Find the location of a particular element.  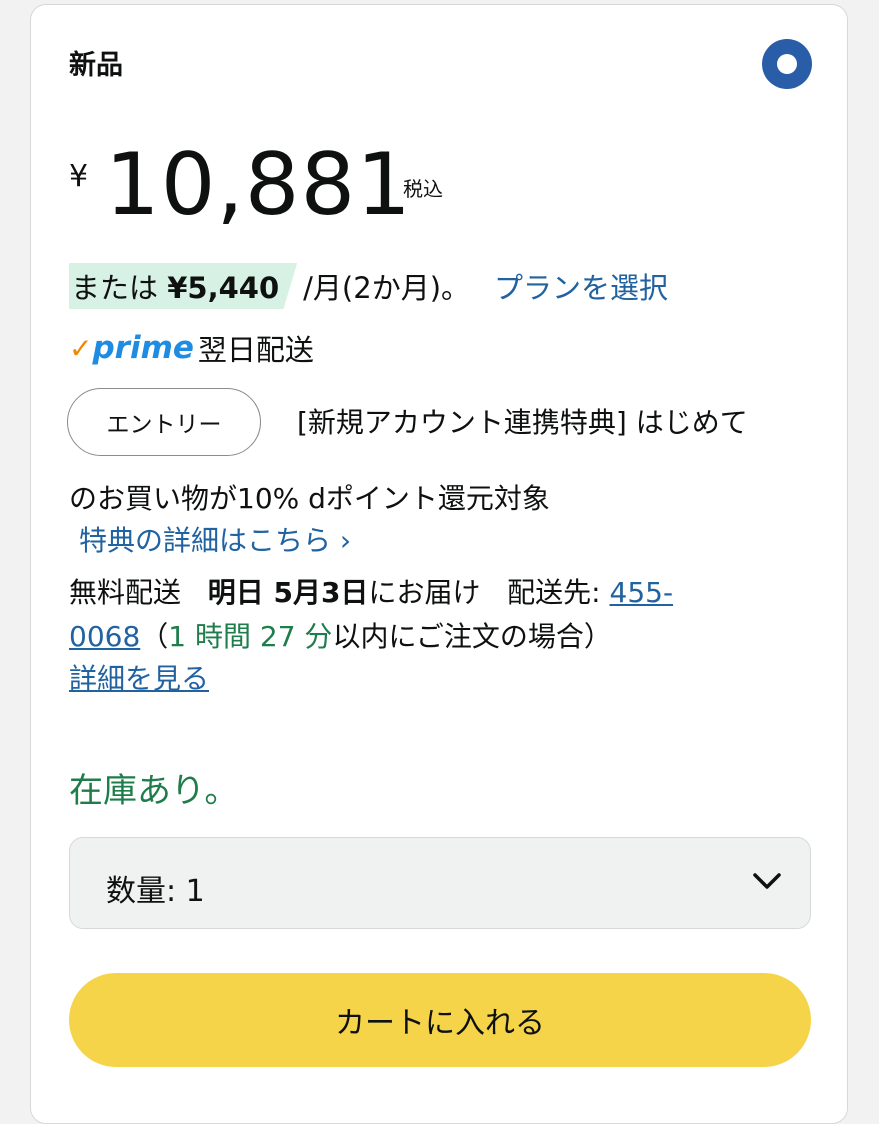

installment-amount: ¥5,440 is located at coordinates (223, 288).